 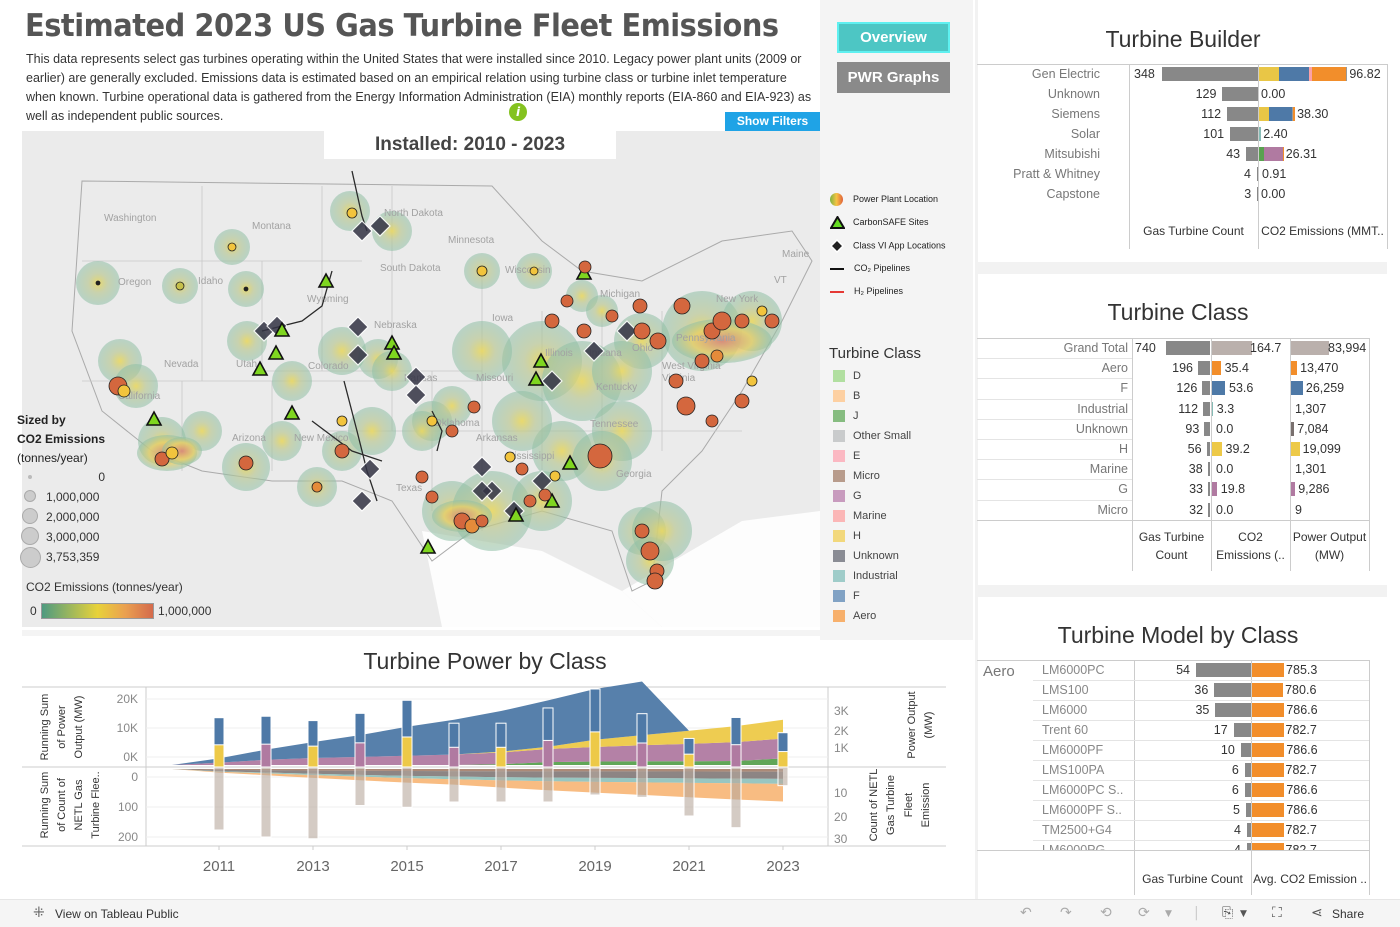 I want to click on class-row: Grand Total 740 164.7 83,994, so click(x=1173, y=348).